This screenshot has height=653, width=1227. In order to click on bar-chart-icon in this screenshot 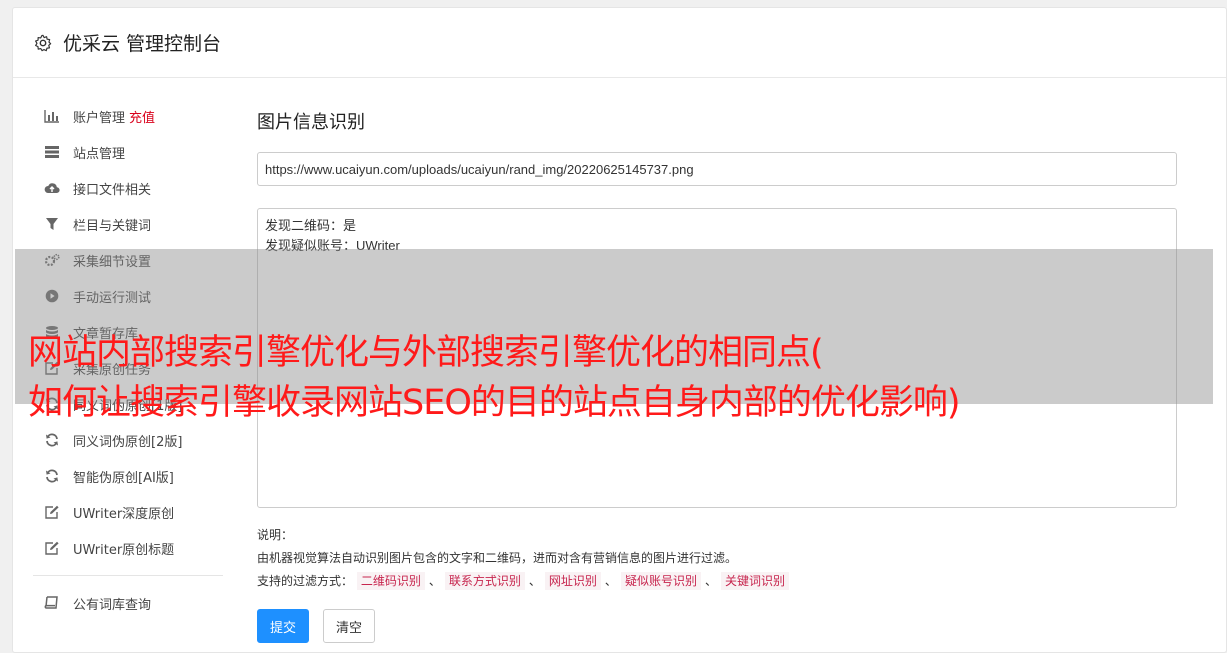, I will do `click(52, 116)`.